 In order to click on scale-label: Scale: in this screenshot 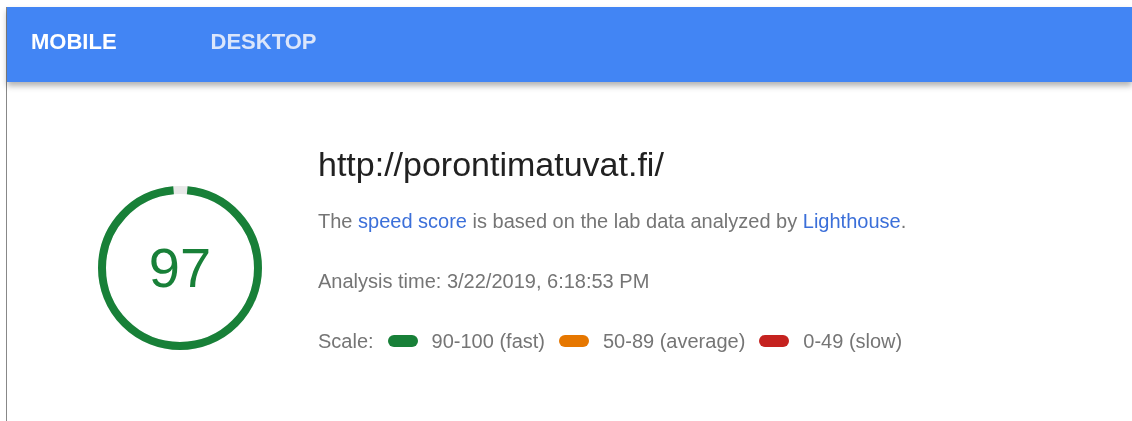, I will do `click(346, 341)`.